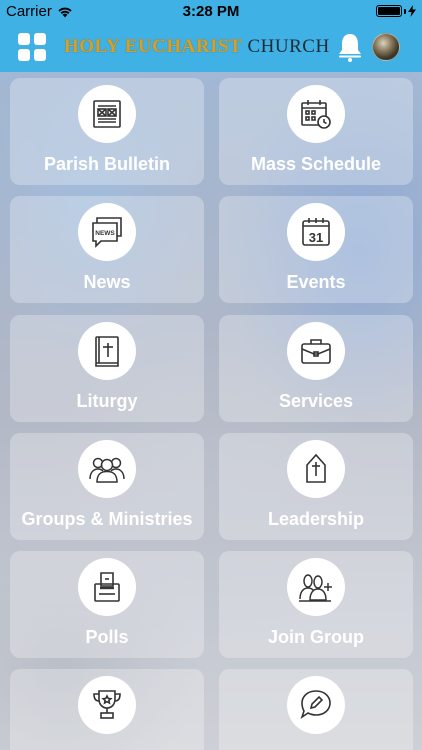  I want to click on news-bubble-icon: NEWS, so click(107, 232).